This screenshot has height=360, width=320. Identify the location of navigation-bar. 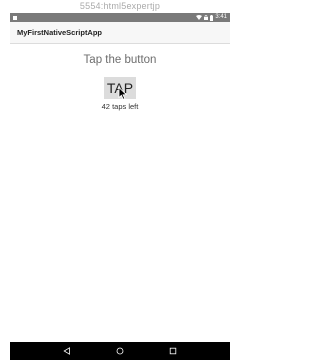
(120, 351).